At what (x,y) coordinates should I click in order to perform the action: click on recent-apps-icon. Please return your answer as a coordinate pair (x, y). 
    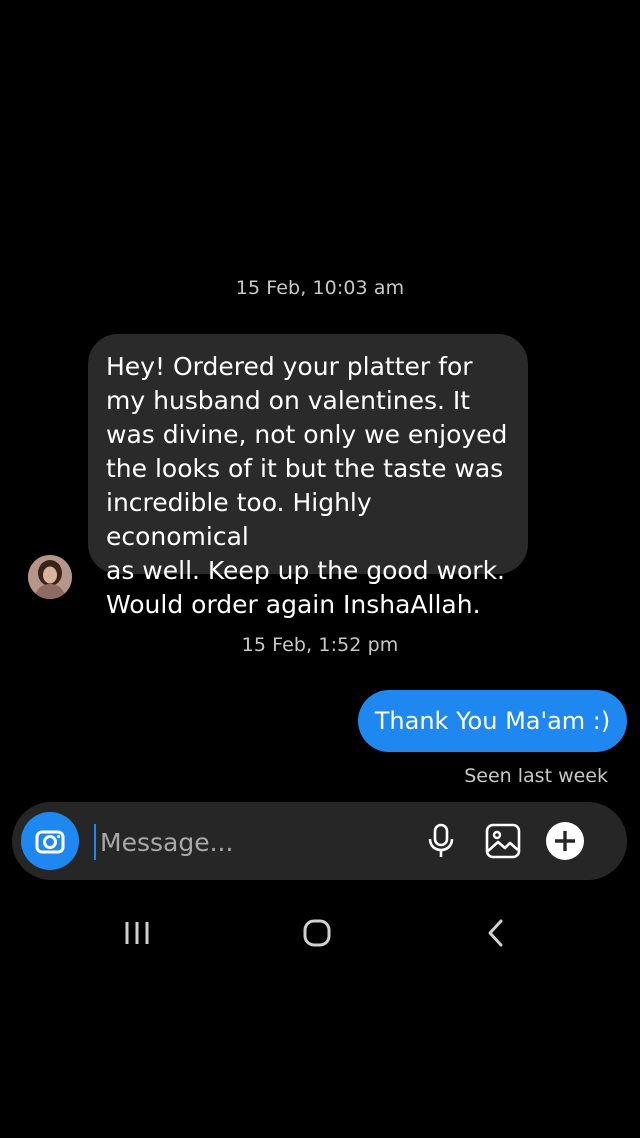
    Looking at the image, I should click on (137, 933).